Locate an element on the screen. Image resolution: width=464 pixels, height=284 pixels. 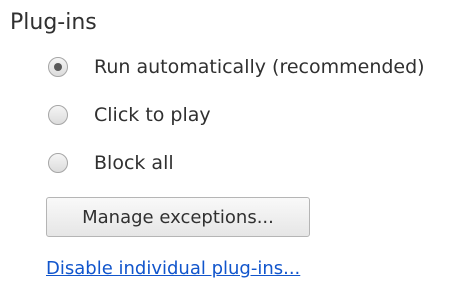
radio-label: Click to play is located at coordinates (152, 115).